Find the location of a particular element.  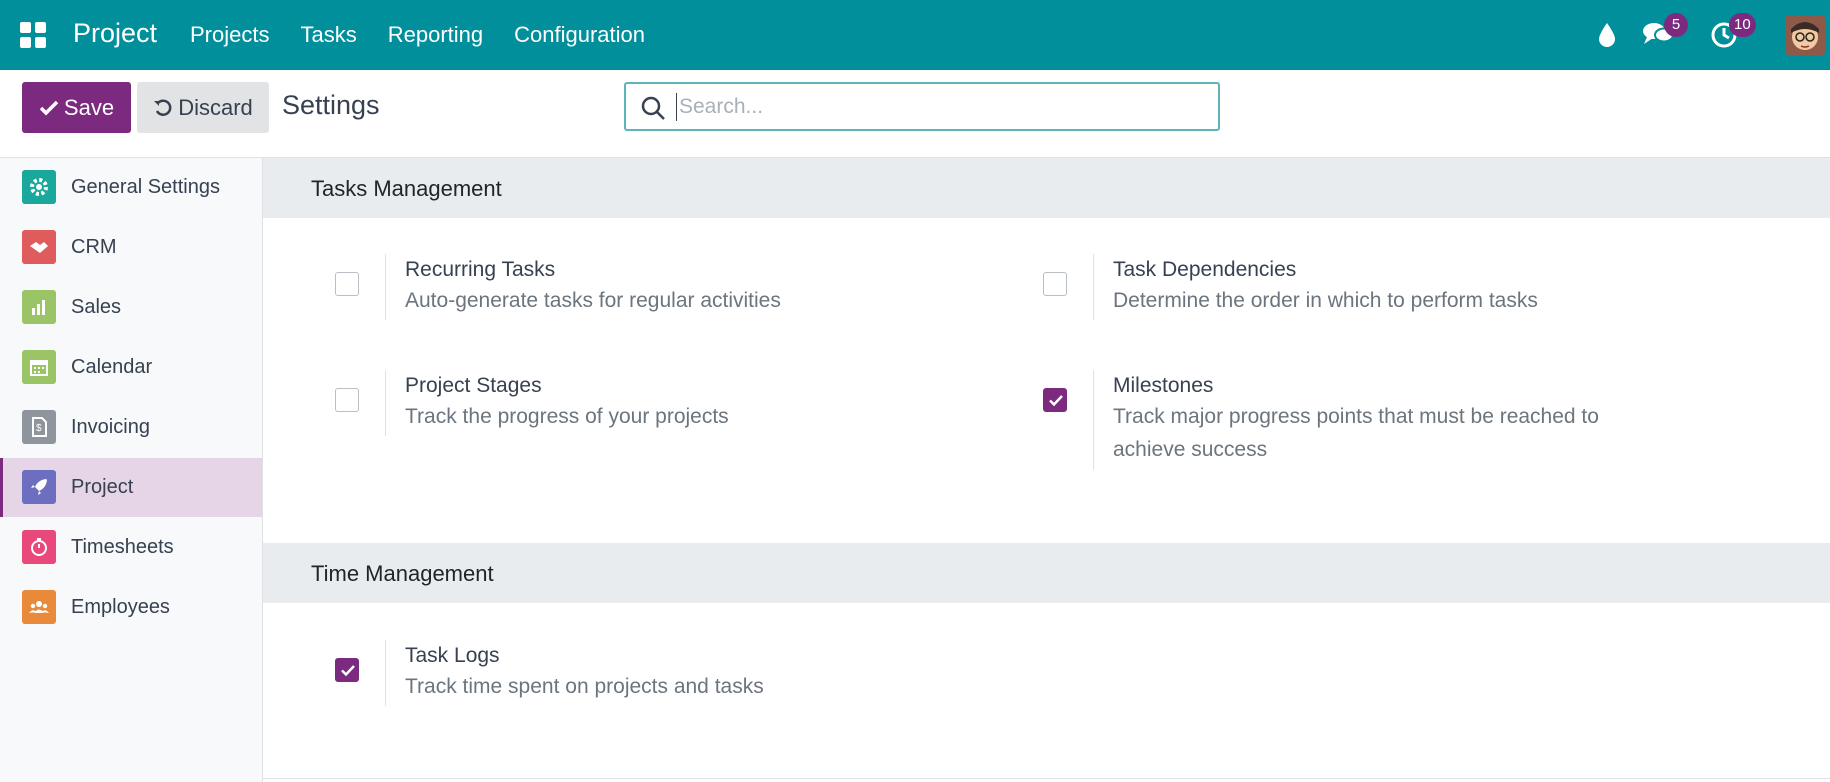

project-stages-title: Project Stages is located at coordinates (473, 385).